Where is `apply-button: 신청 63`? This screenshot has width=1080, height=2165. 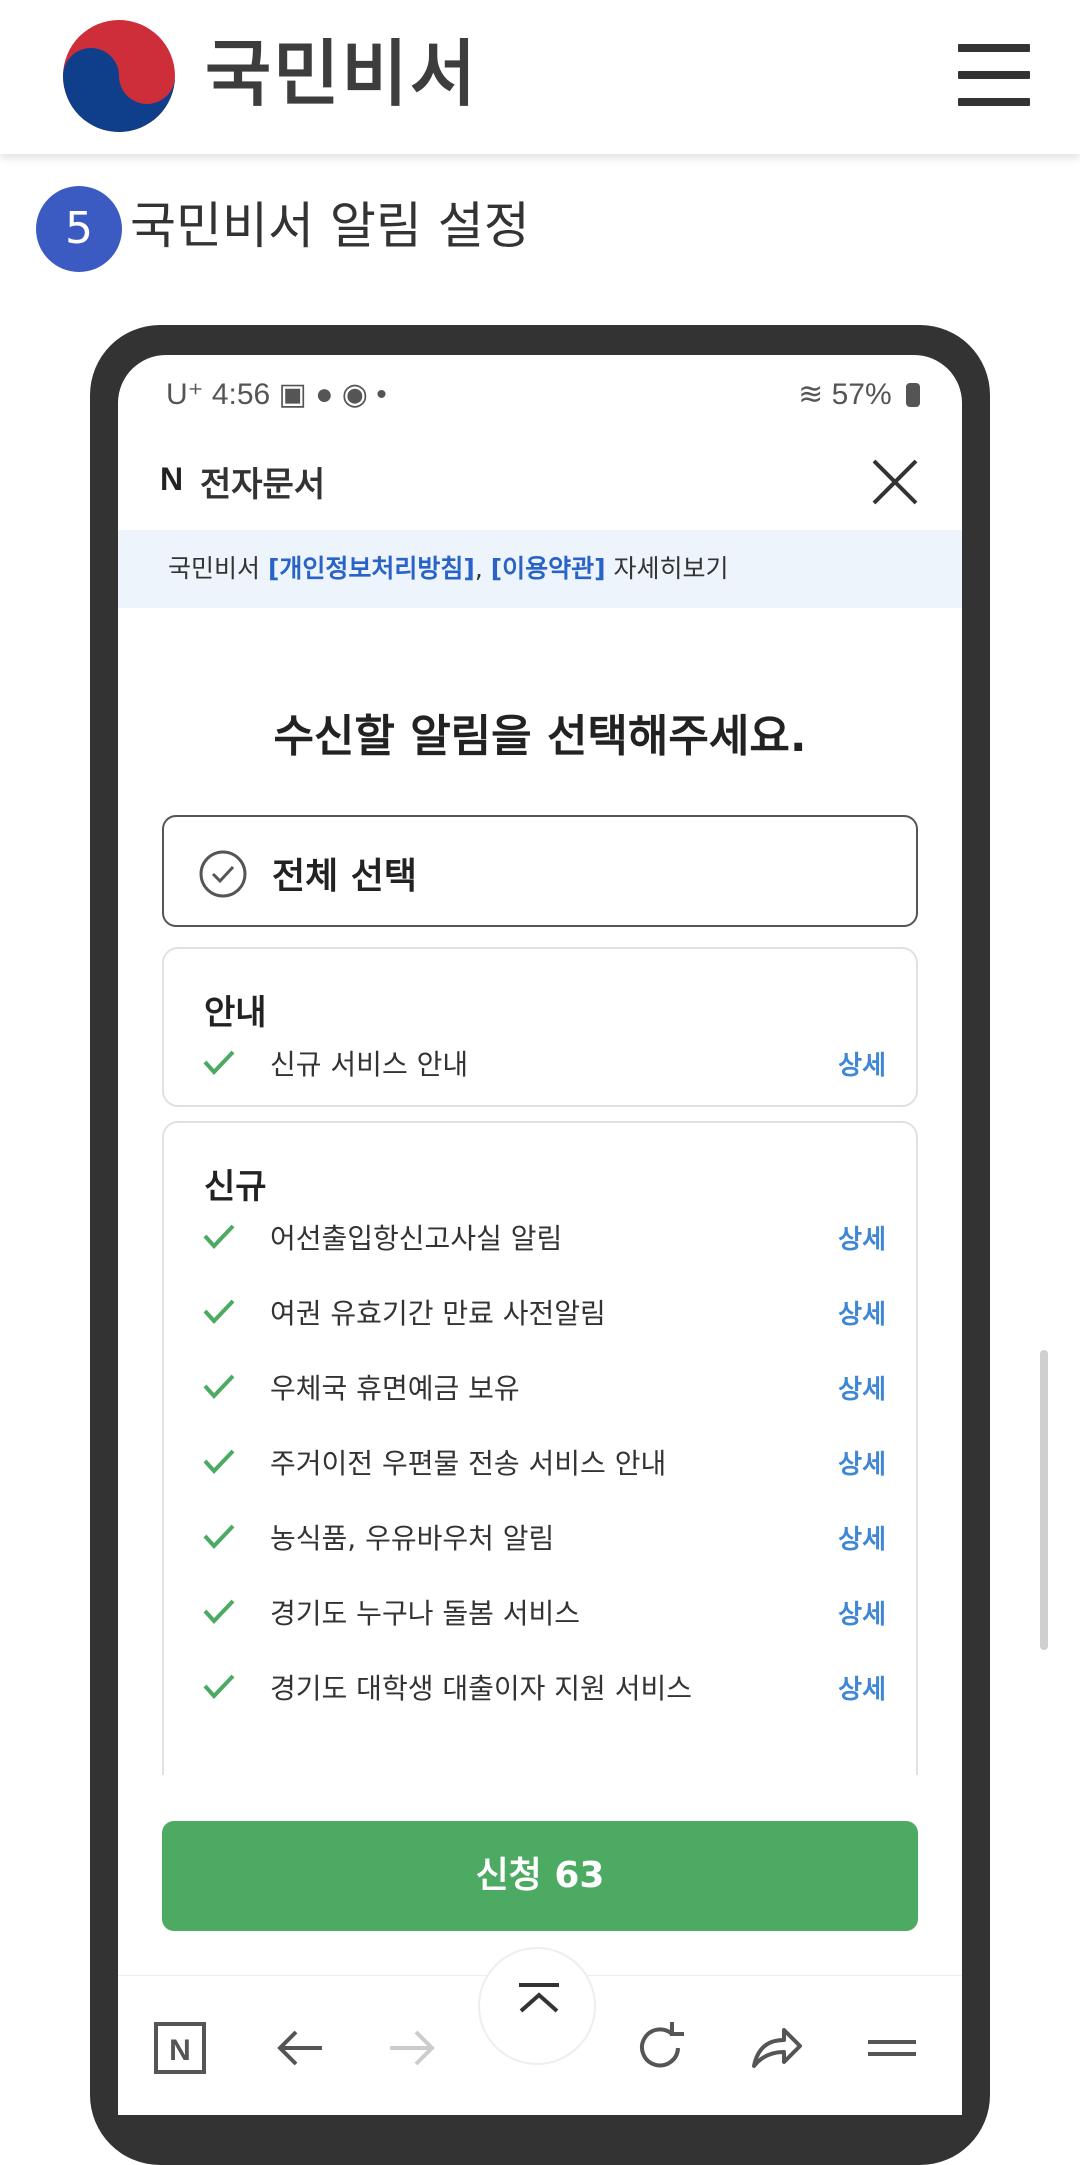
apply-button: 신청 63 is located at coordinates (540, 1876).